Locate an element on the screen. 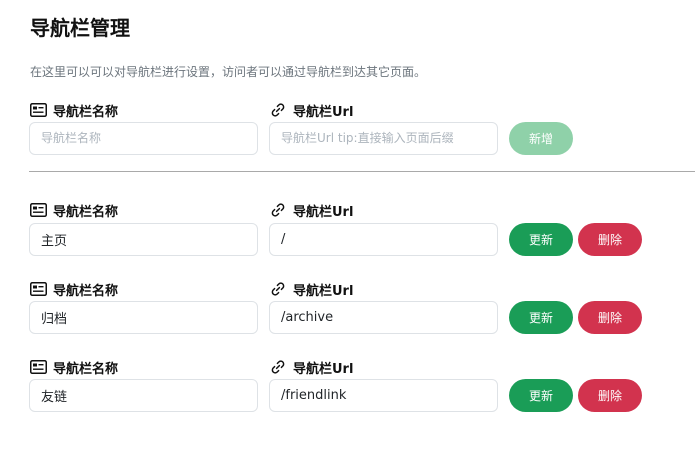 The height and width of the screenshot is (462, 695). add-button: 新增 is located at coordinates (541, 138).